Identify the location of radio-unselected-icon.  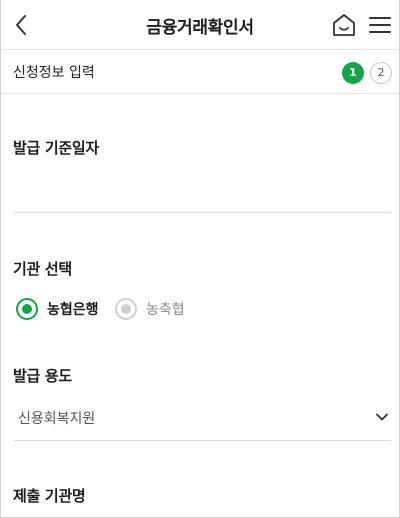
(126, 309).